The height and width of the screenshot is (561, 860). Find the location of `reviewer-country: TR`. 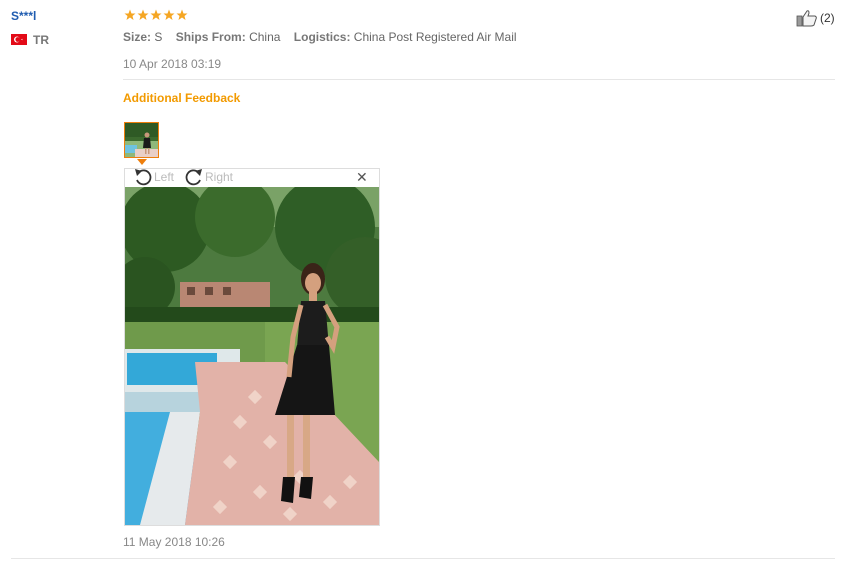

reviewer-country: TR is located at coordinates (41, 40).